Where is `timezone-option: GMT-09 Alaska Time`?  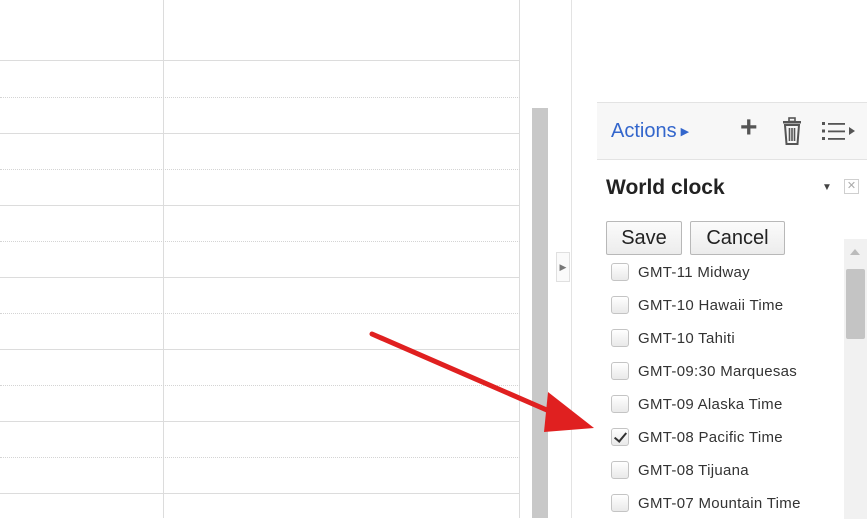 timezone-option: GMT-09 Alaska Time is located at coordinates (697, 404).